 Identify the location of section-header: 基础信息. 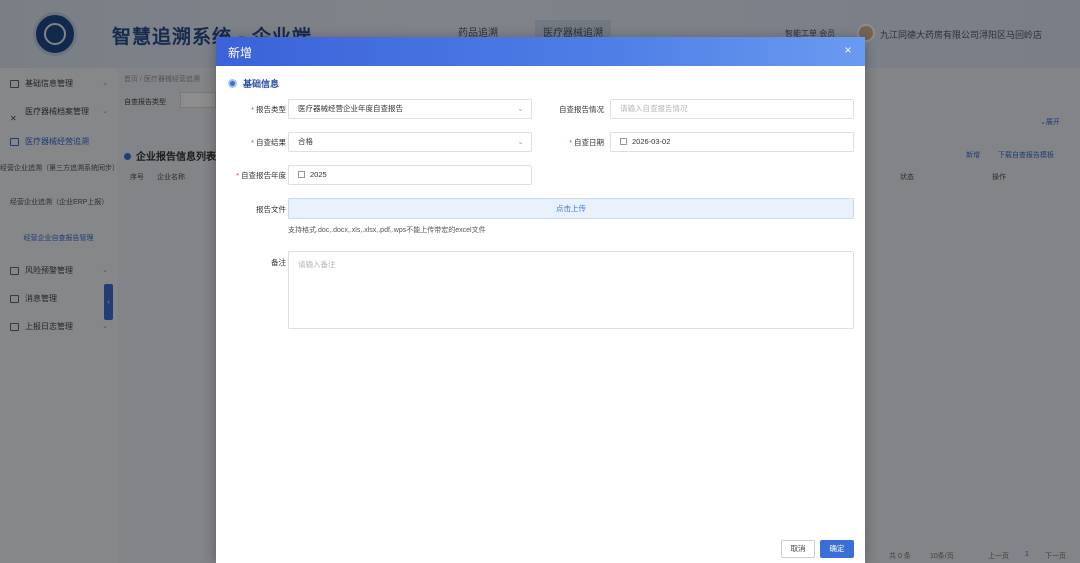
(253, 83).